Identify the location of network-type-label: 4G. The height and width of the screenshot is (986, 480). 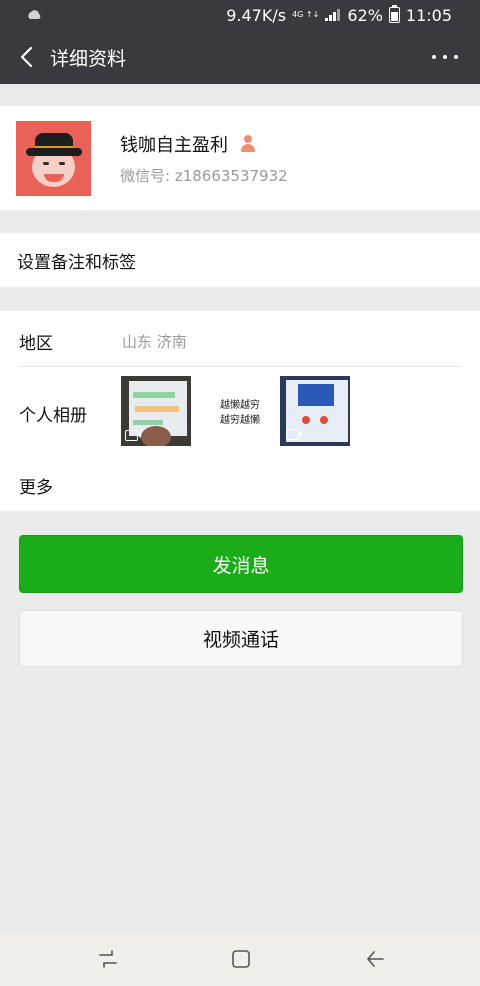
(298, 14).